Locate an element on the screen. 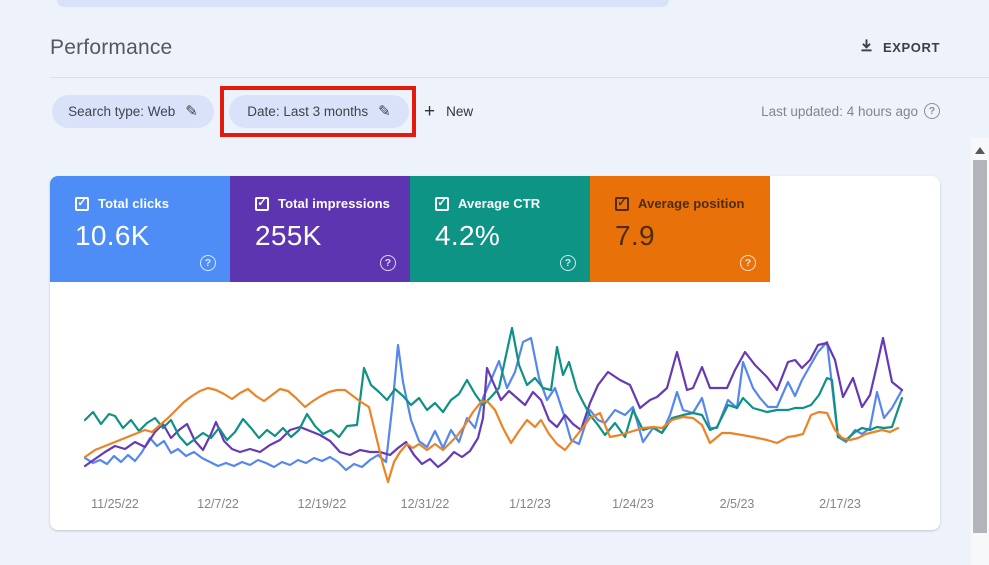 The height and width of the screenshot is (565, 989). metric-card-average-ctr: ✓ Average CTR 4.2% ? is located at coordinates (500, 229).